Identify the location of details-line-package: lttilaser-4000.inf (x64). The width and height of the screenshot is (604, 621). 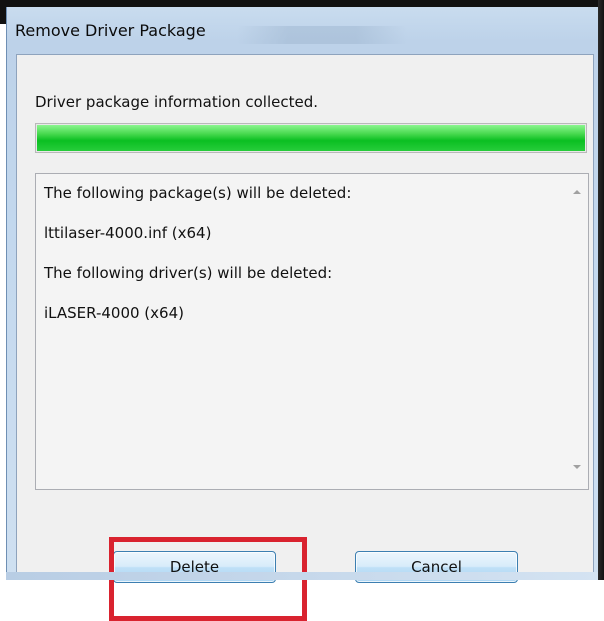
(128, 233).